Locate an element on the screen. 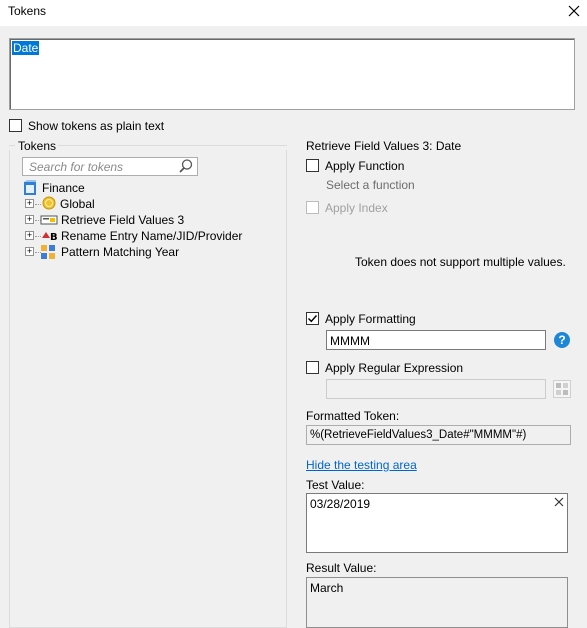 The width and height of the screenshot is (587, 628). regex-builder-button is located at coordinates (562, 389).